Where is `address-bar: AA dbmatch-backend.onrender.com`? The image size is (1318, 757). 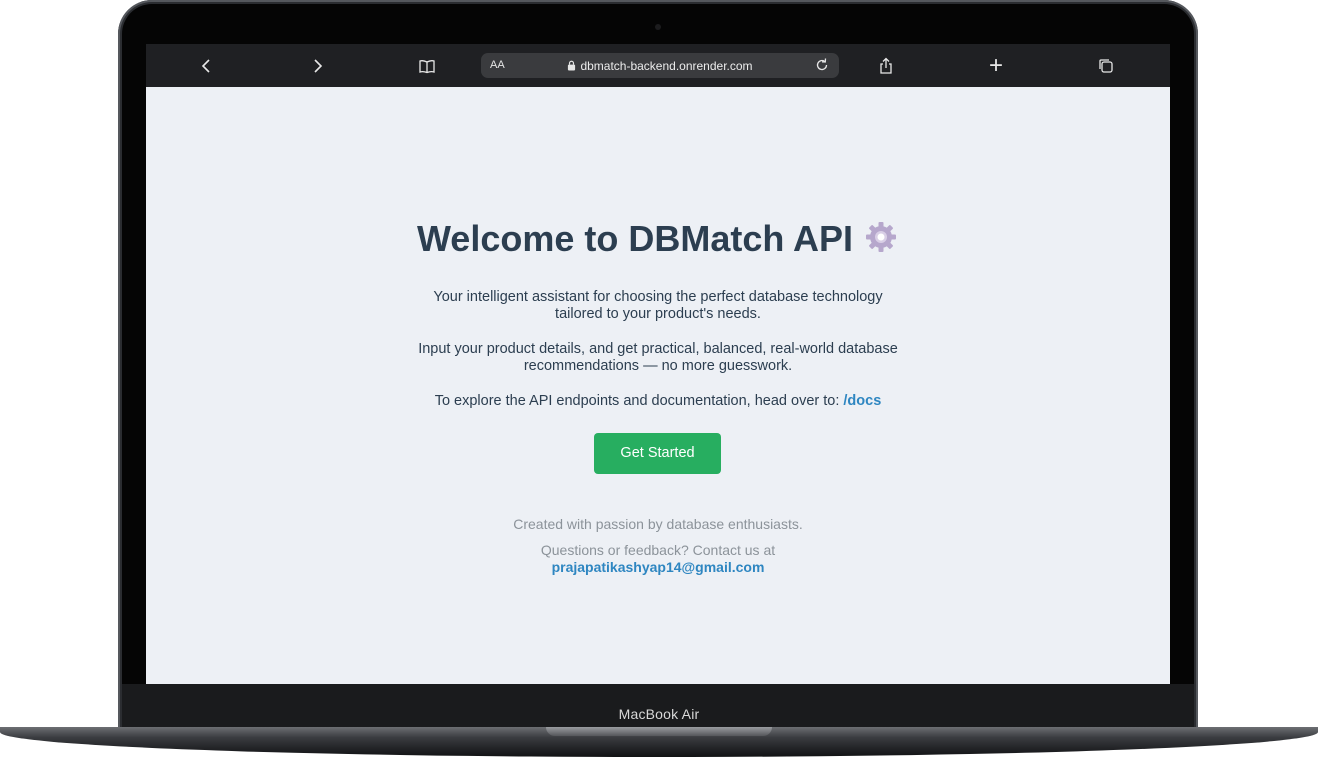
address-bar: AA dbmatch-backend.onrender.com is located at coordinates (660, 65).